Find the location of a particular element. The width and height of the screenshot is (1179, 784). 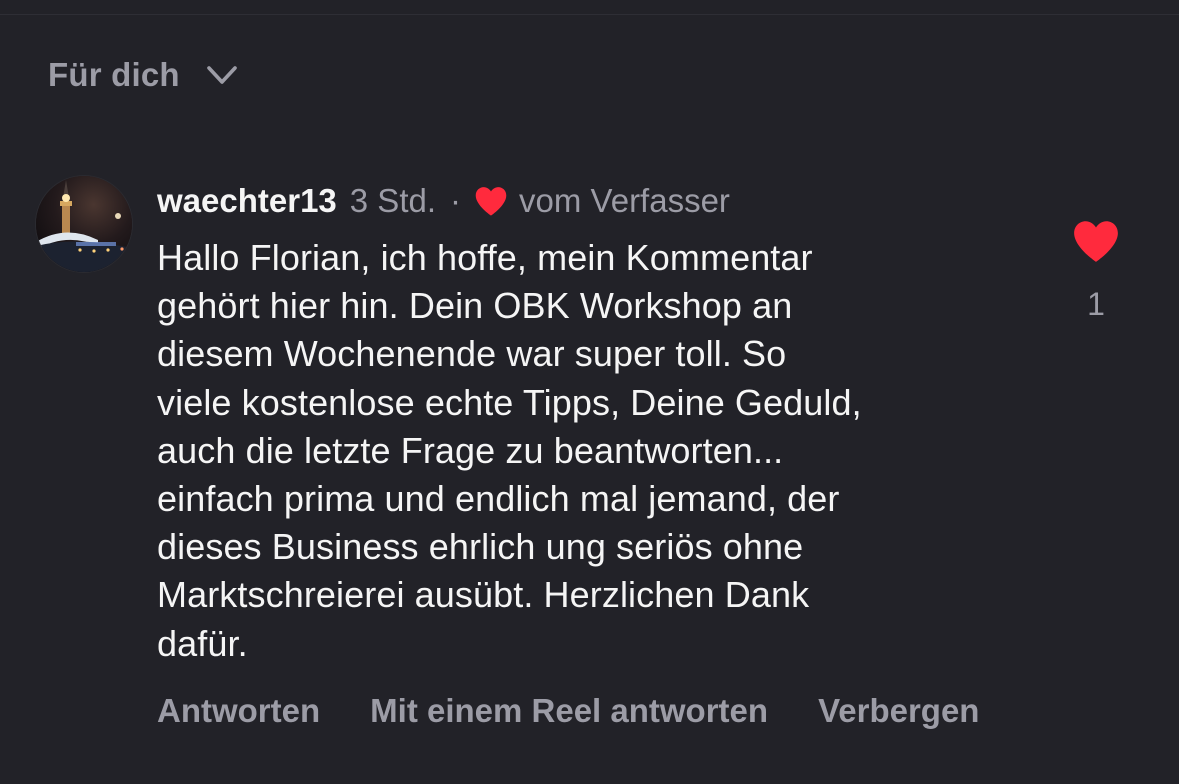

avatar is located at coordinates (84, 224).